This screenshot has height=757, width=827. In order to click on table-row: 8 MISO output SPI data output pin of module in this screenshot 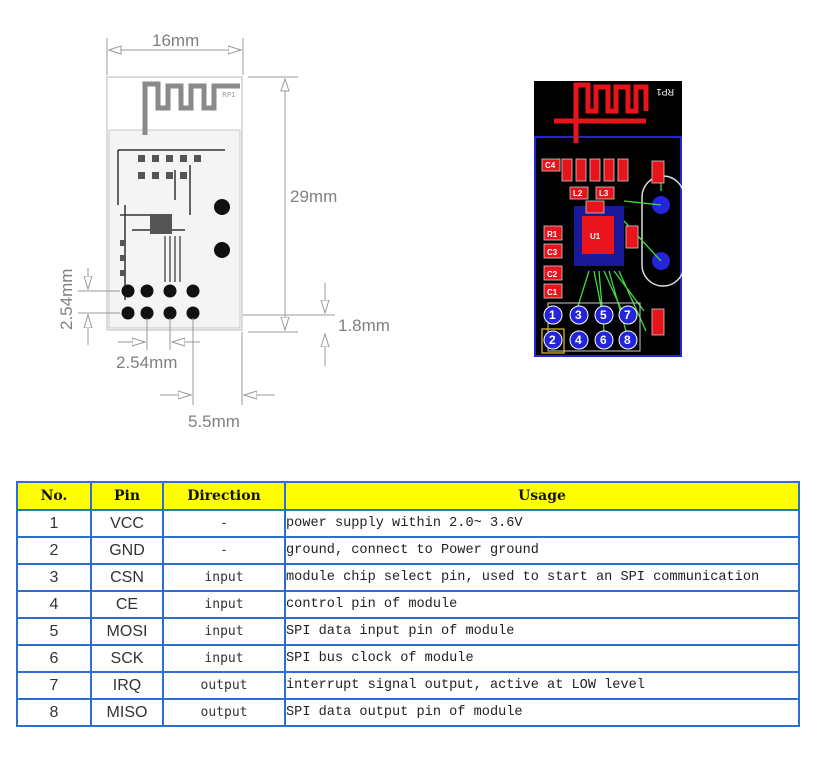, I will do `click(408, 712)`.